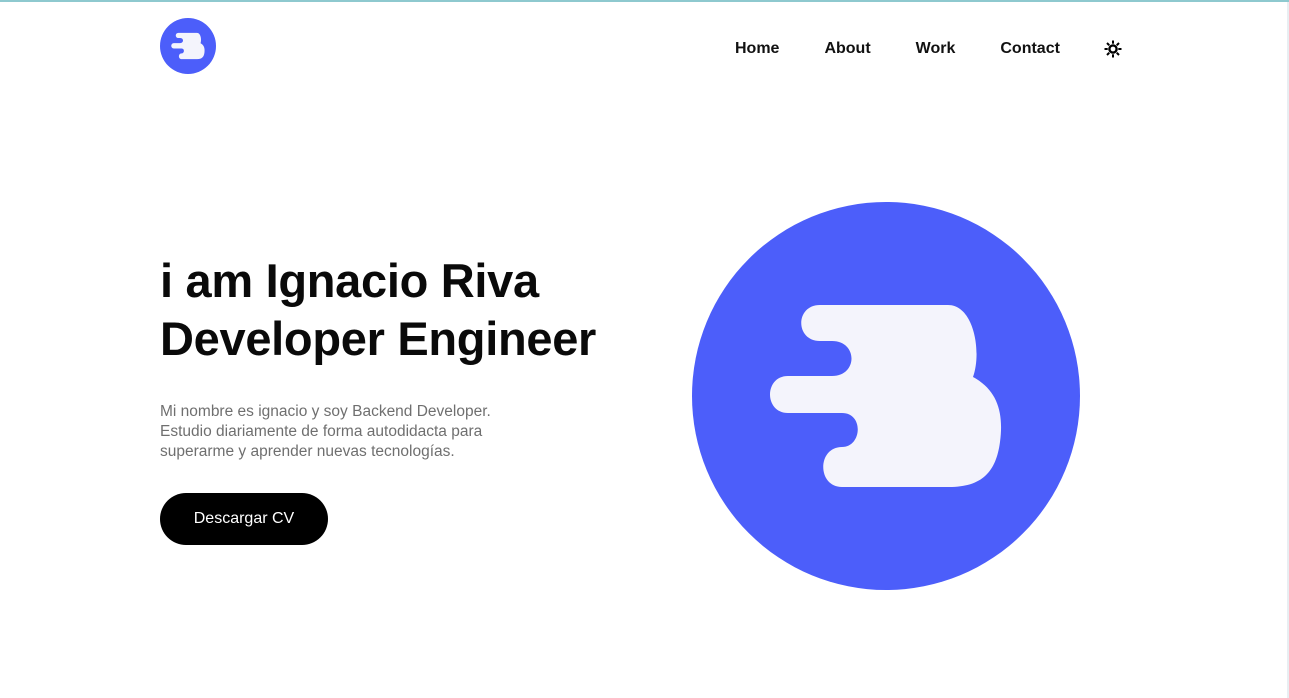 This screenshot has height=698, width=1289. I want to click on hero-title: i am Ignacio Riva Developer Engineer, so click(378, 310).